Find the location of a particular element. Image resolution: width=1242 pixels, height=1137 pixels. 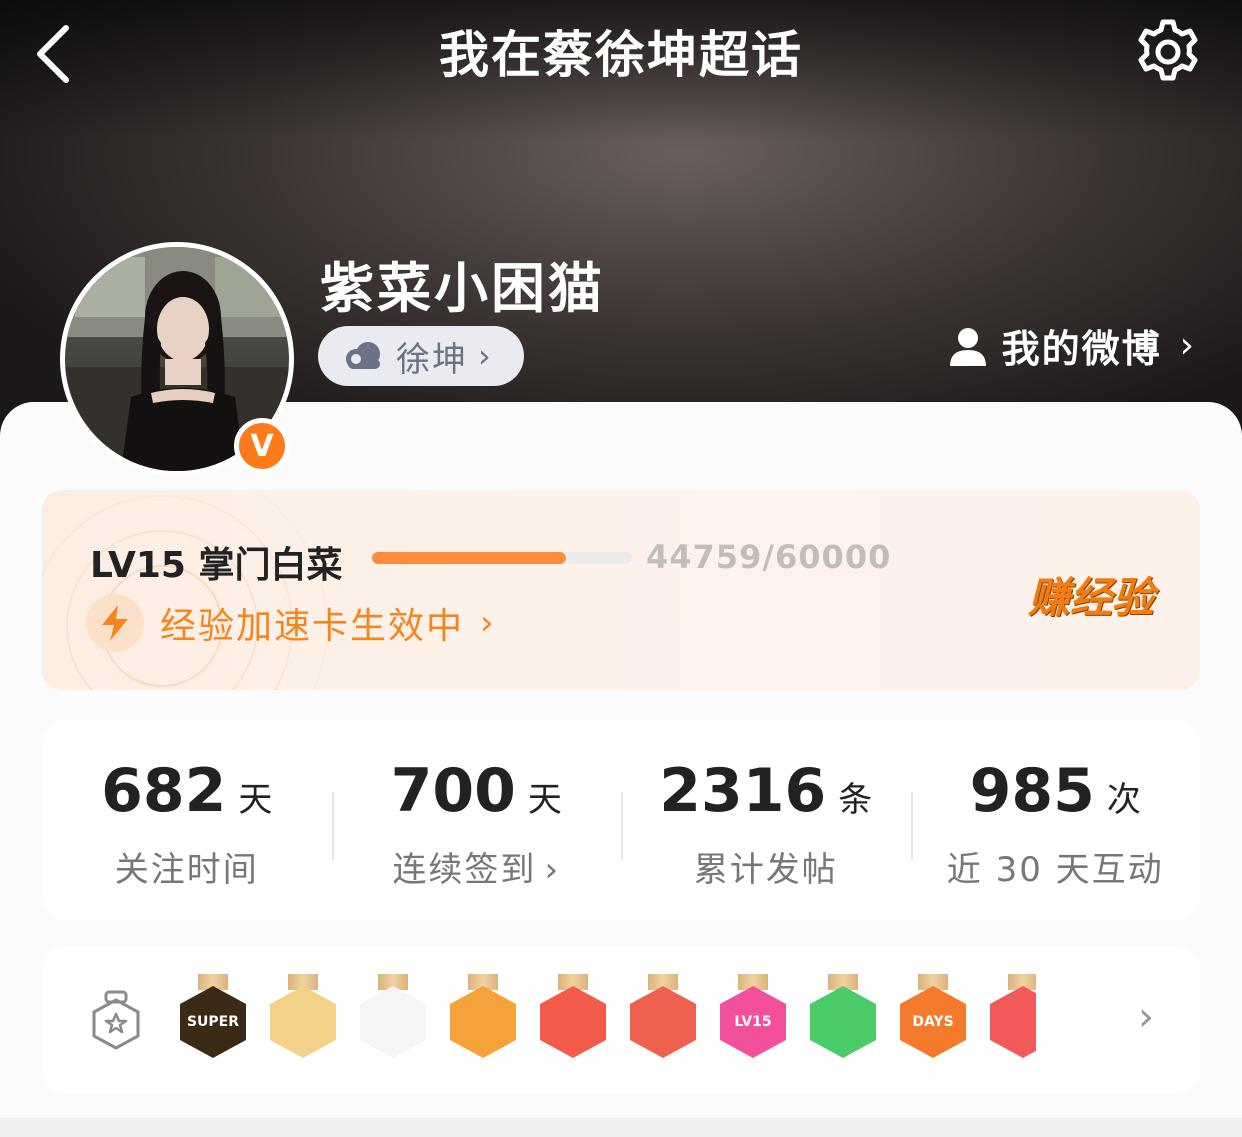

rings-decoration is located at coordinates (185, 590).